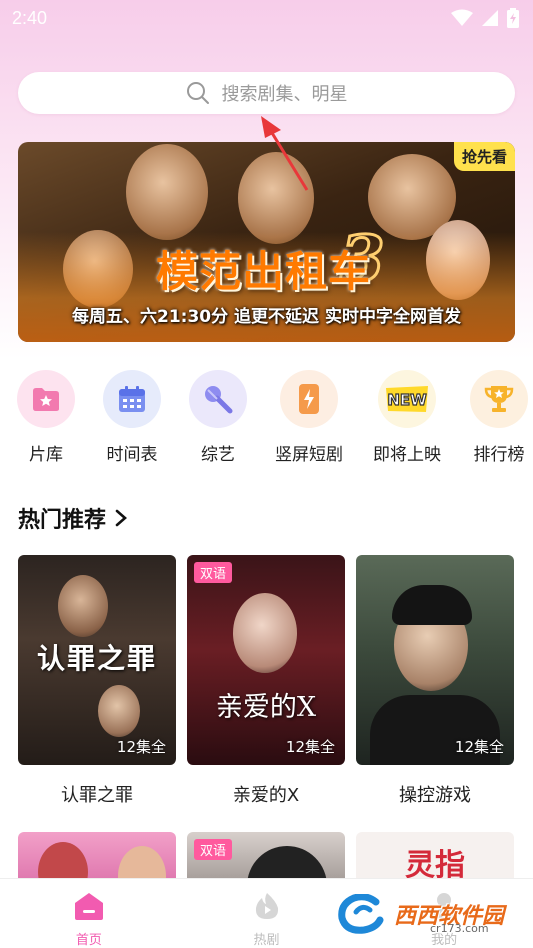  I want to click on category-variety: 综艺, so click(218, 417).